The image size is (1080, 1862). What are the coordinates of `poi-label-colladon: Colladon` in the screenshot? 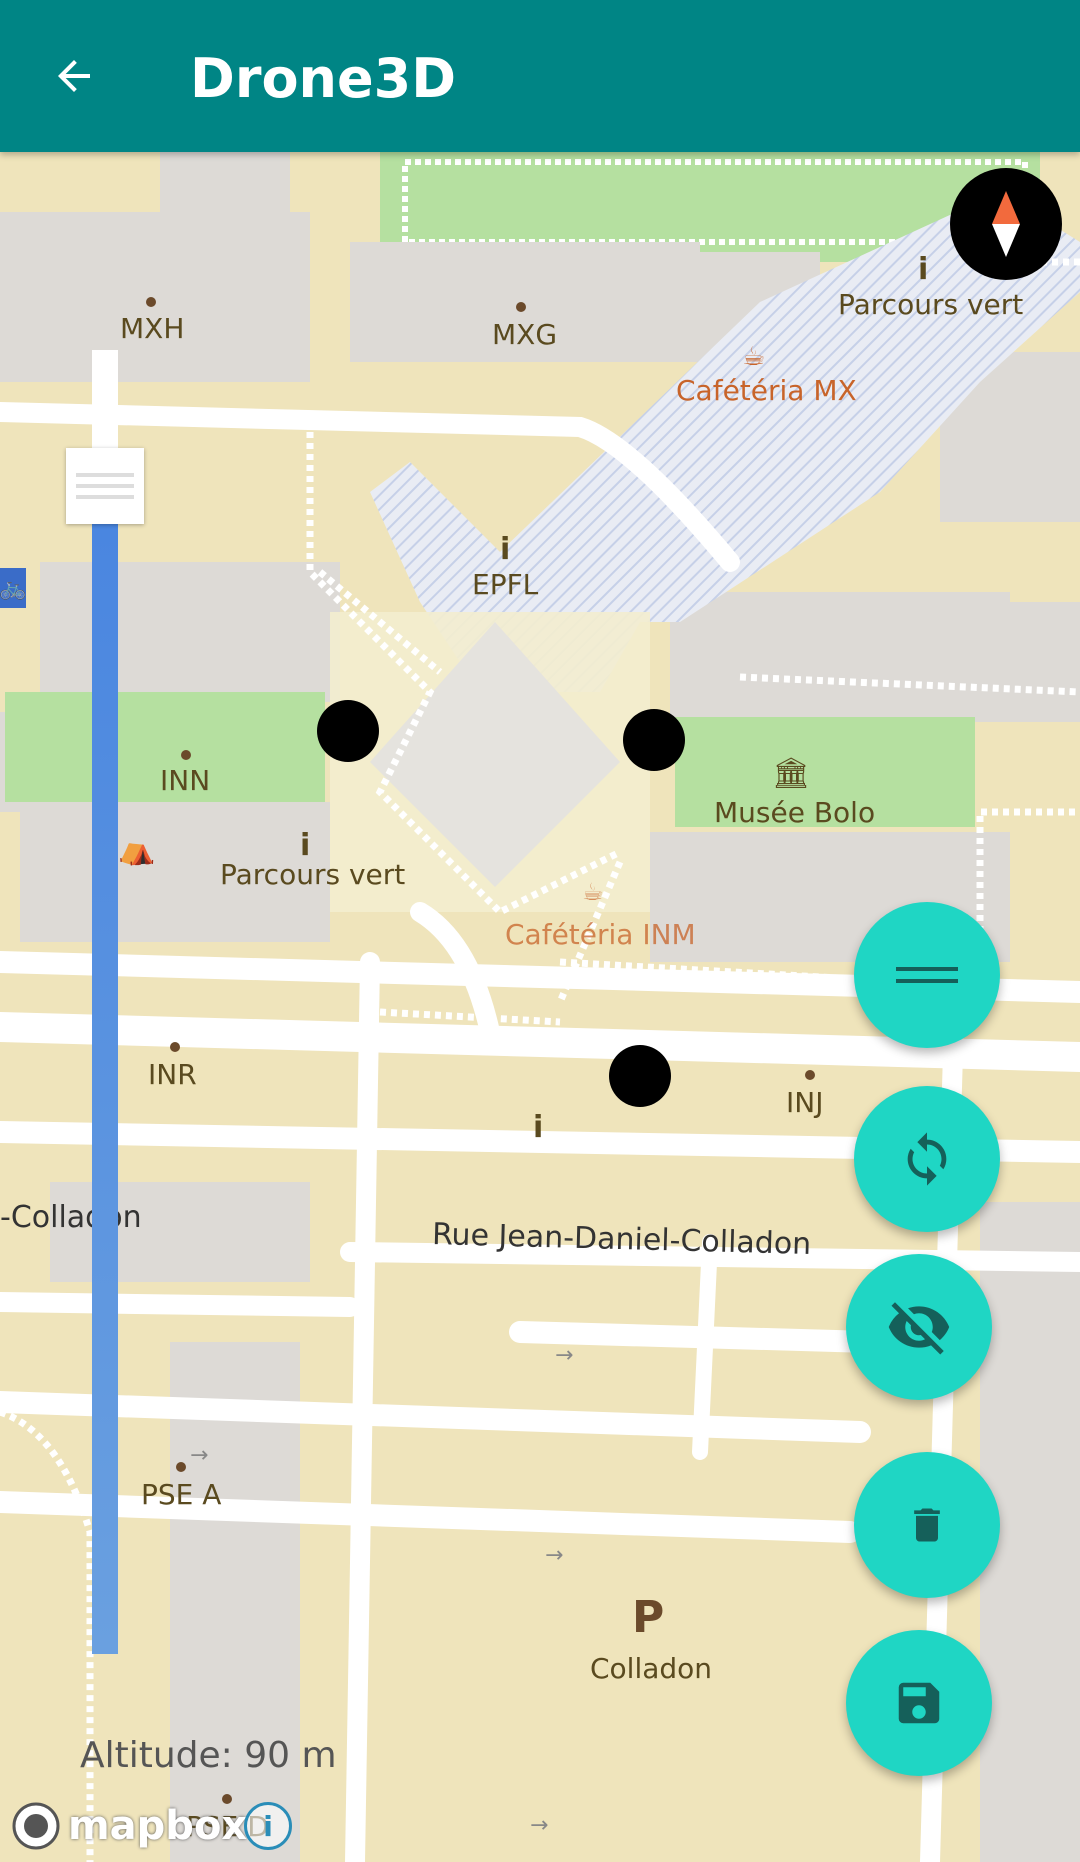 It's located at (651, 1668).